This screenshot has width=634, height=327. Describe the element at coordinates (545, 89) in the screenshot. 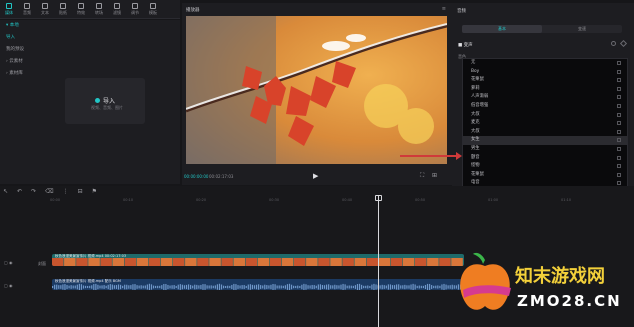

I see `voice-option: 萝莉` at that location.